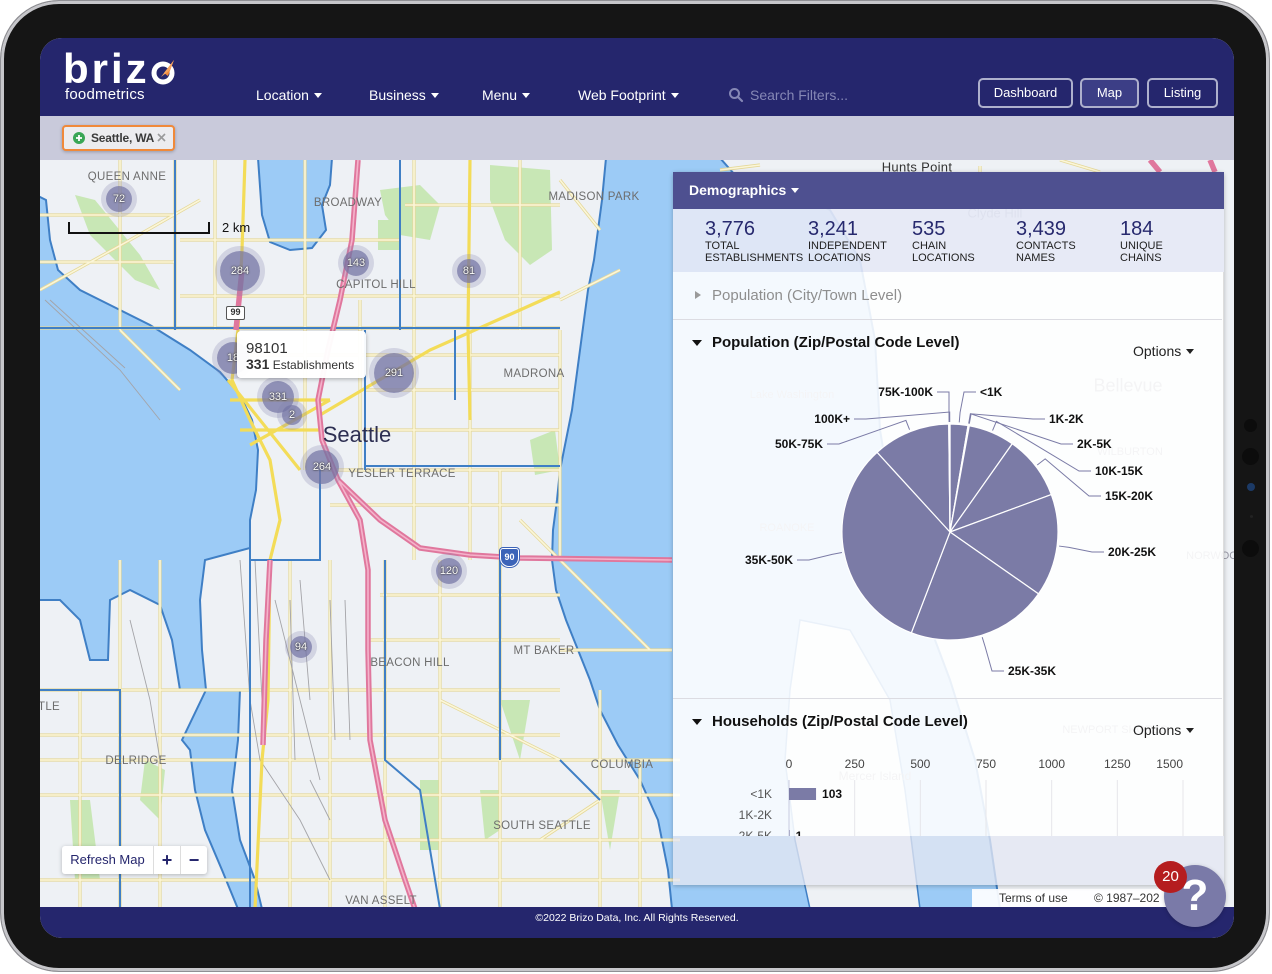  Describe the element at coordinates (313, 365) in the screenshot. I see `tooltip-count-suffix: Establishments` at that location.